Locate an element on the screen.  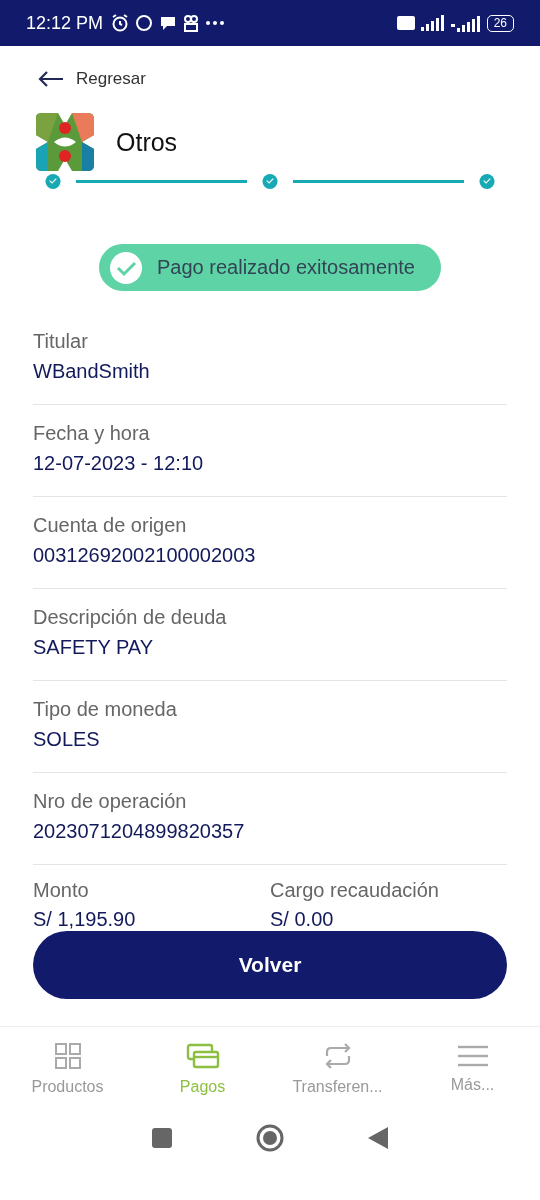
field-label: Descripción de deuda is located at coordinates (130, 617).